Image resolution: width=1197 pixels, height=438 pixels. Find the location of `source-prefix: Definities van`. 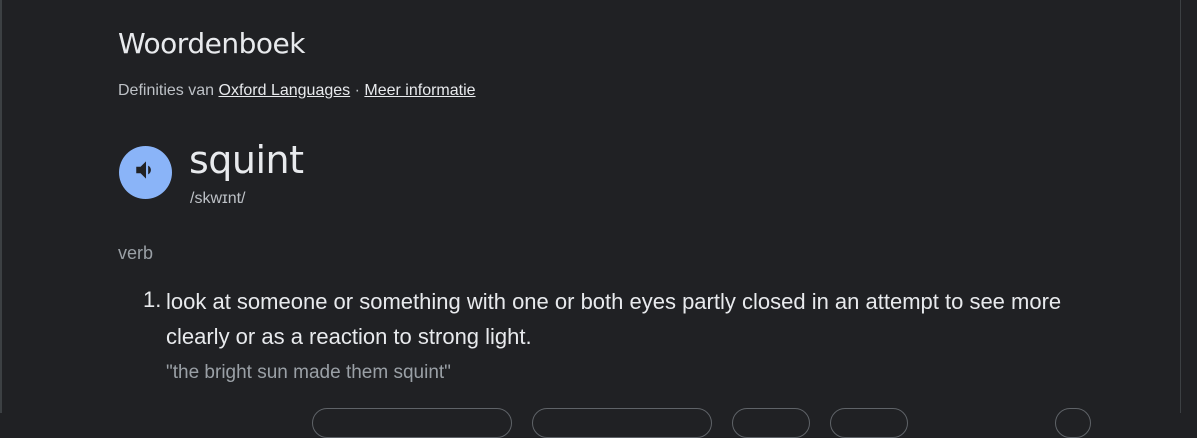

source-prefix: Definities van is located at coordinates (166, 90).